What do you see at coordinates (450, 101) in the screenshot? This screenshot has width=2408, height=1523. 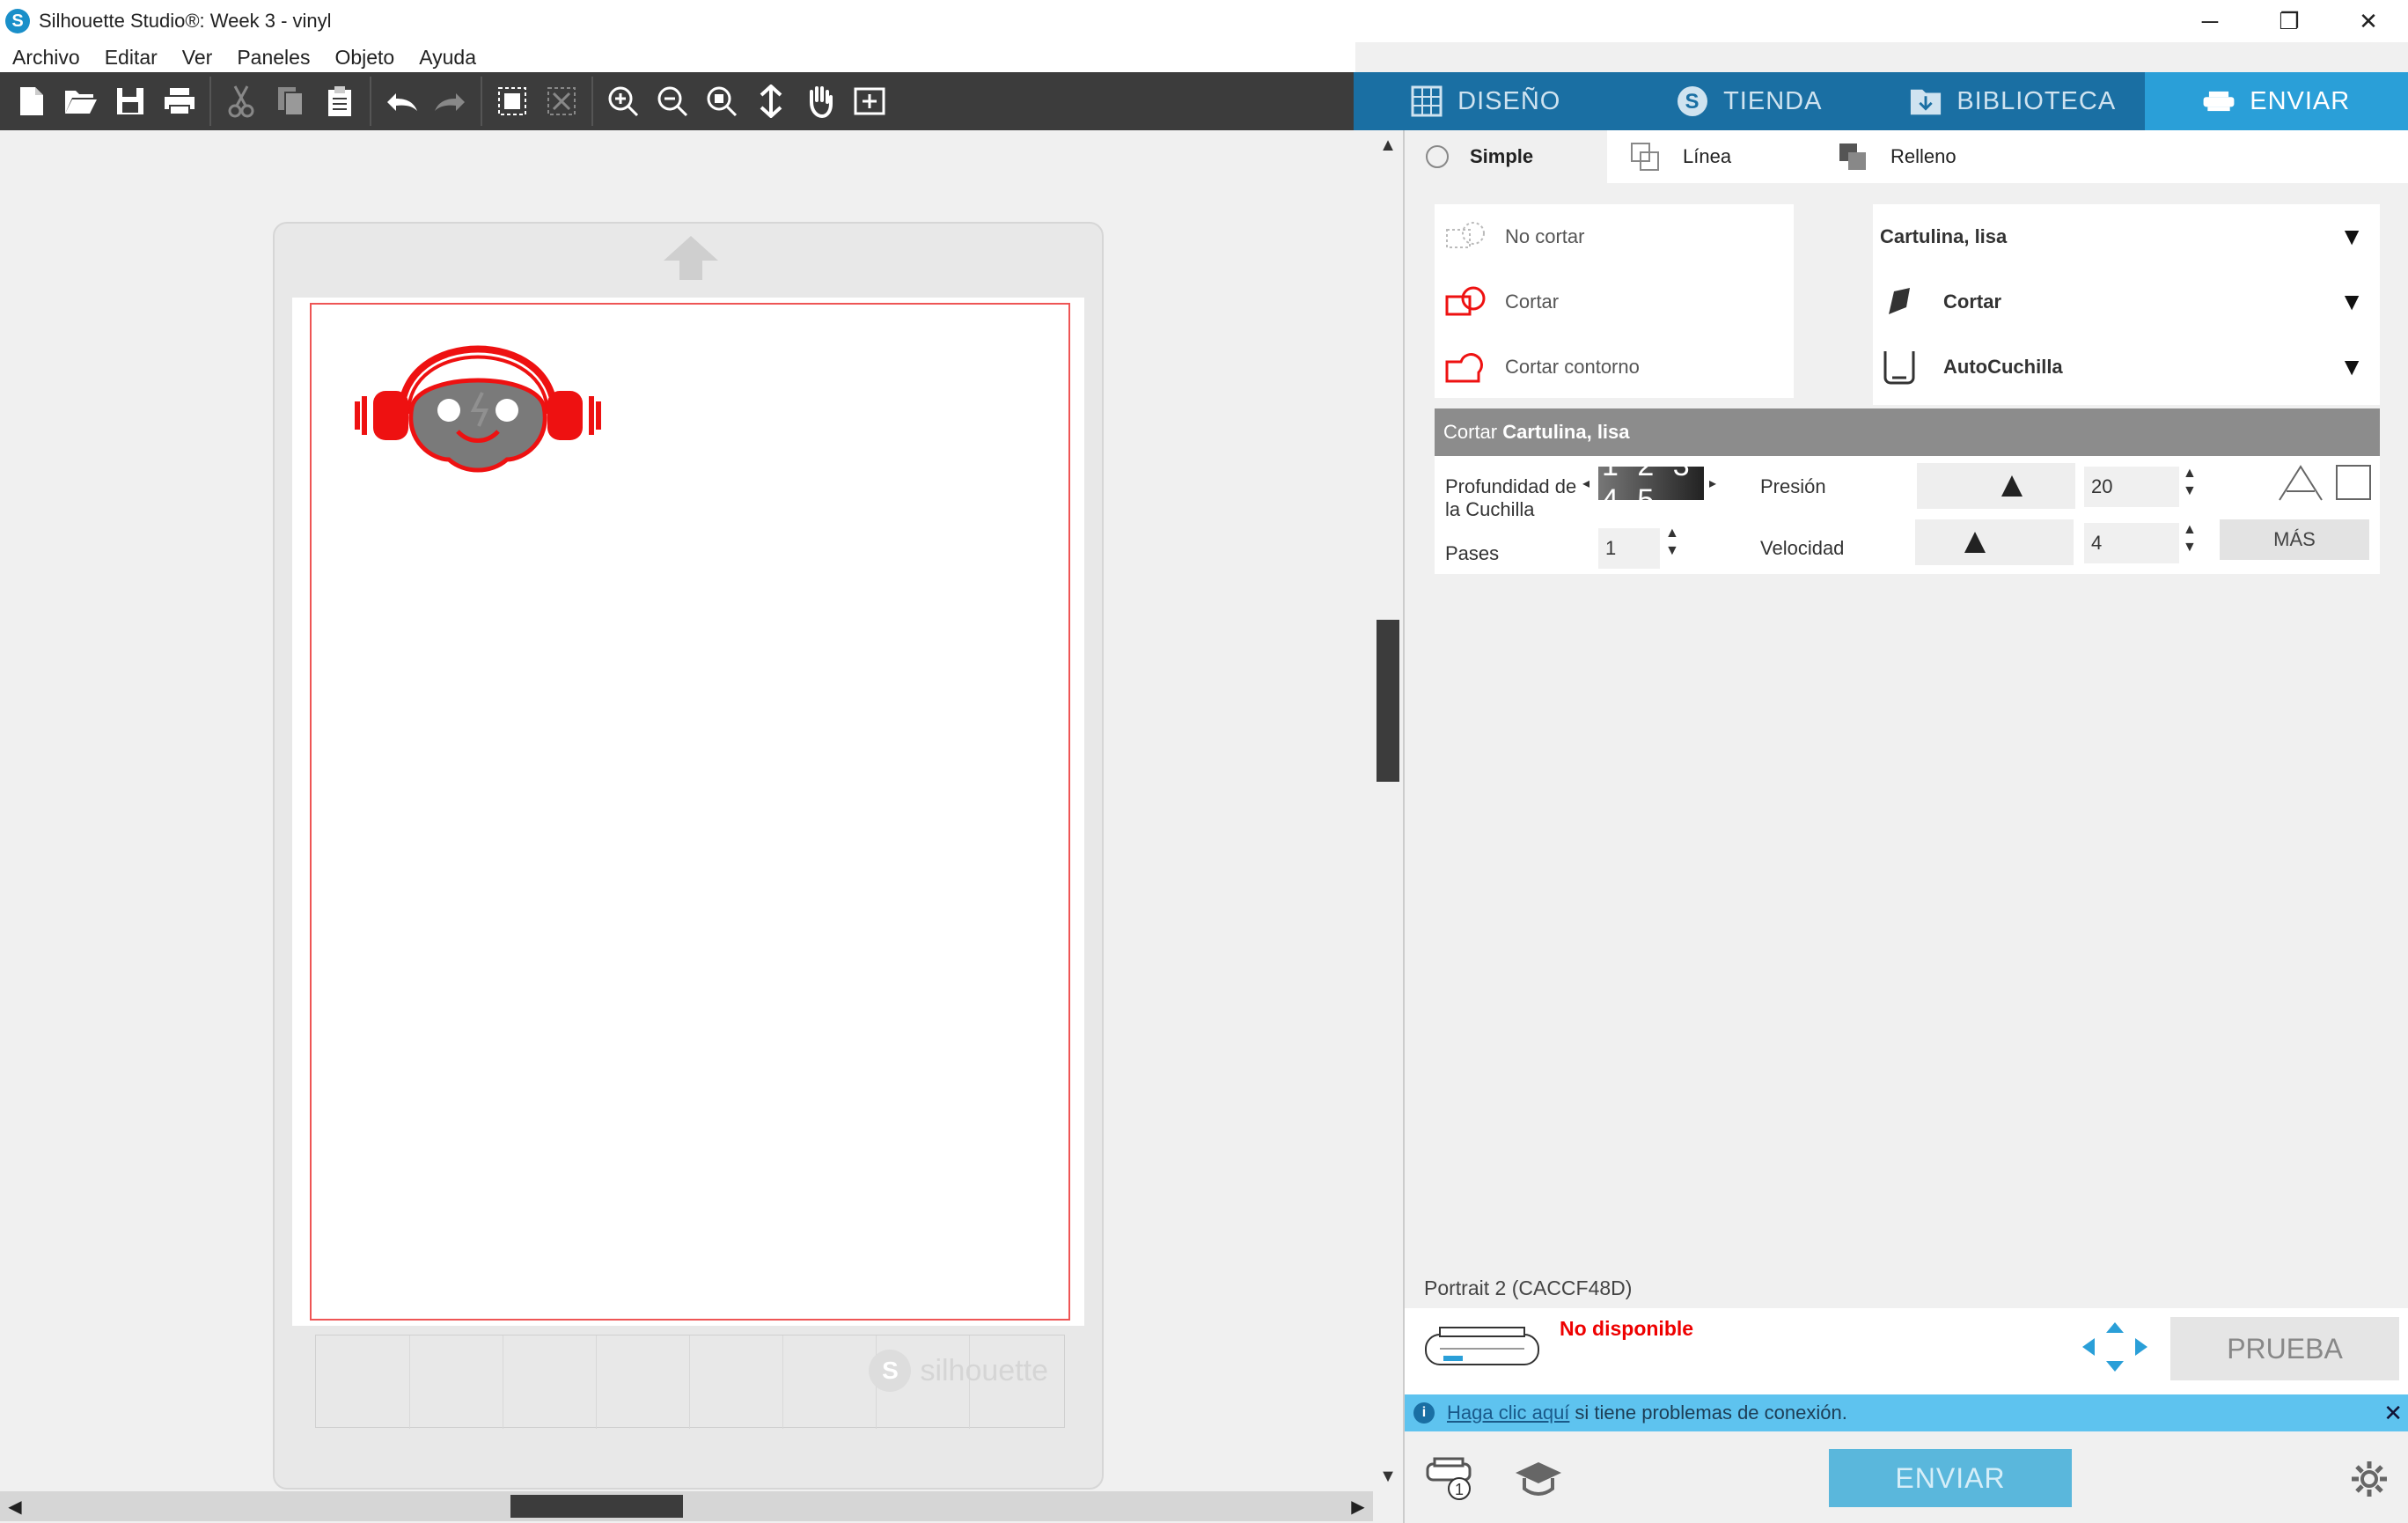 I see `redo-icon` at bounding box center [450, 101].